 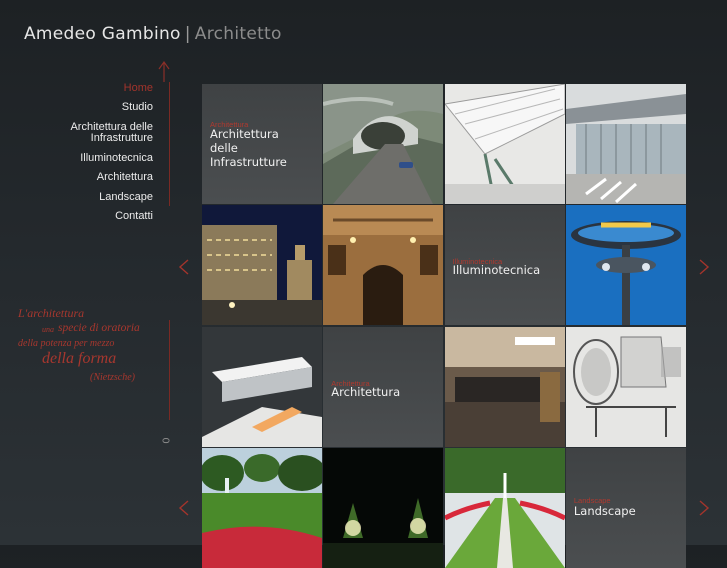 I want to click on site-title: Amedeo Gambino | Architetto, so click(x=153, y=34).